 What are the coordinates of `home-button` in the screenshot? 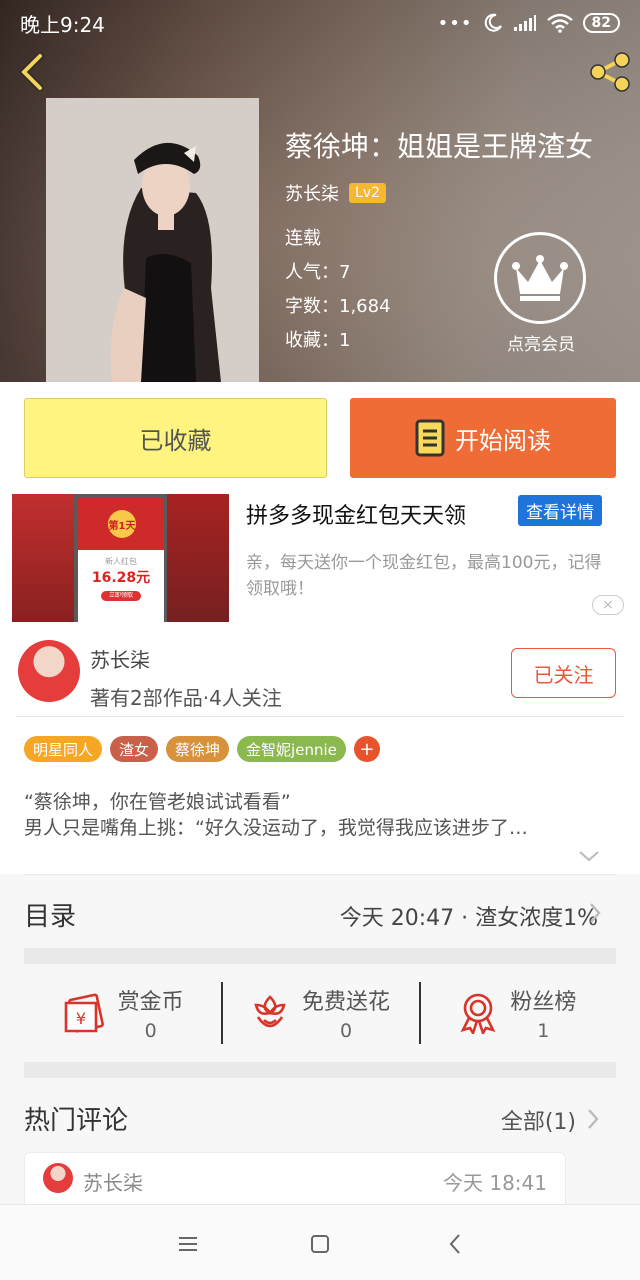 It's located at (320, 1244).